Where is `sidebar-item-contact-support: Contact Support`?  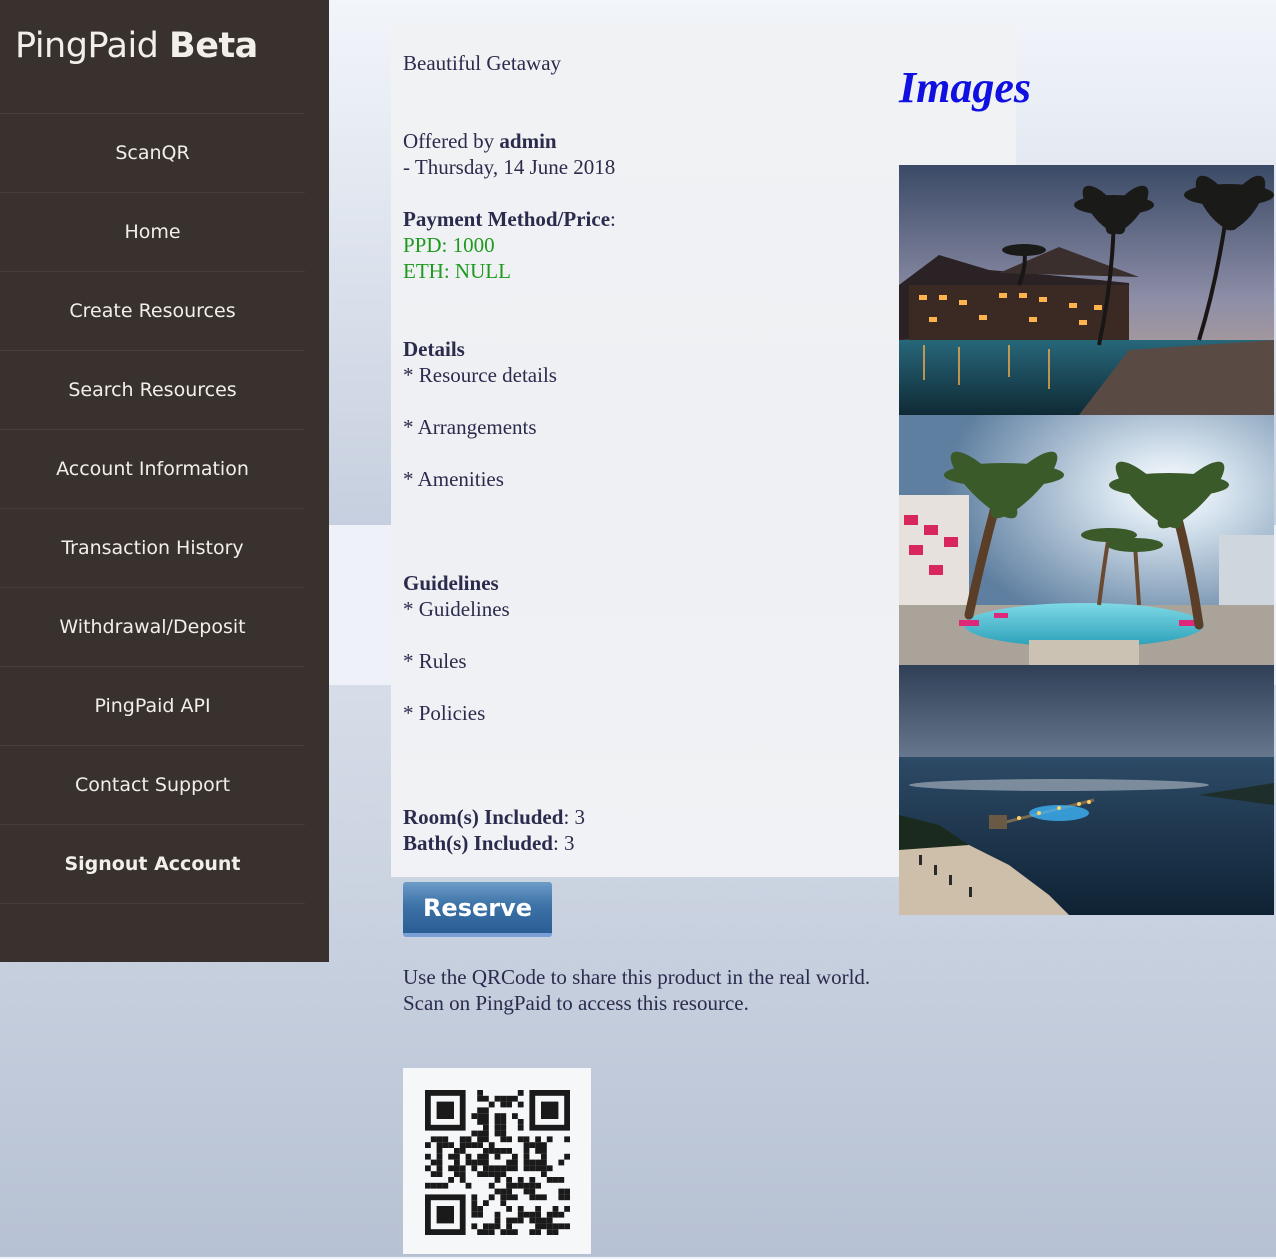 sidebar-item-contact-support: Contact Support is located at coordinates (152, 784).